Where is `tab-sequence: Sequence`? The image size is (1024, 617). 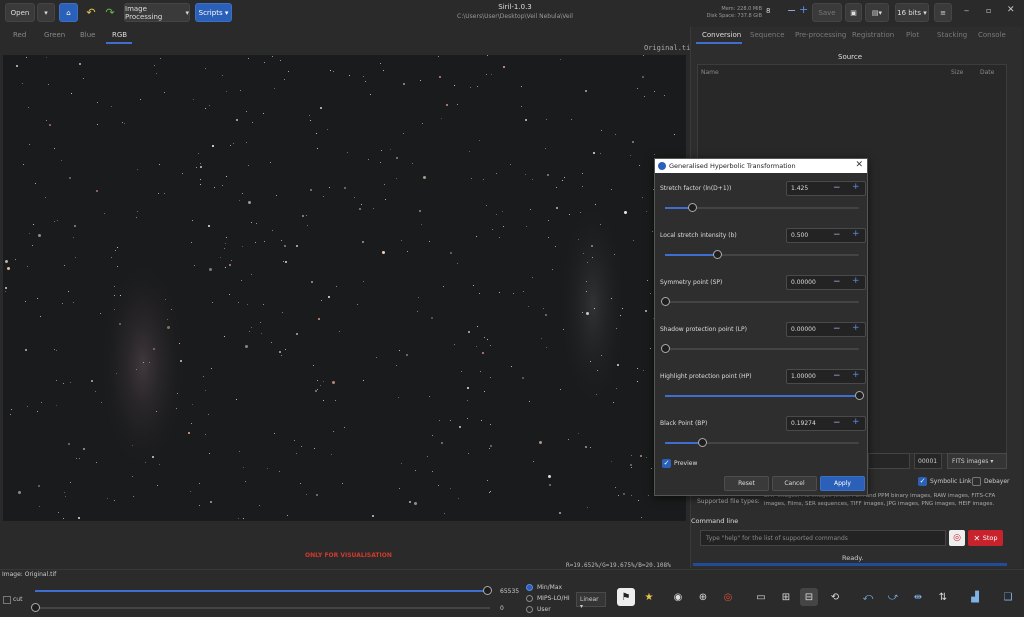
tab-sequence: Sequence is located at coordinates (767, 35).